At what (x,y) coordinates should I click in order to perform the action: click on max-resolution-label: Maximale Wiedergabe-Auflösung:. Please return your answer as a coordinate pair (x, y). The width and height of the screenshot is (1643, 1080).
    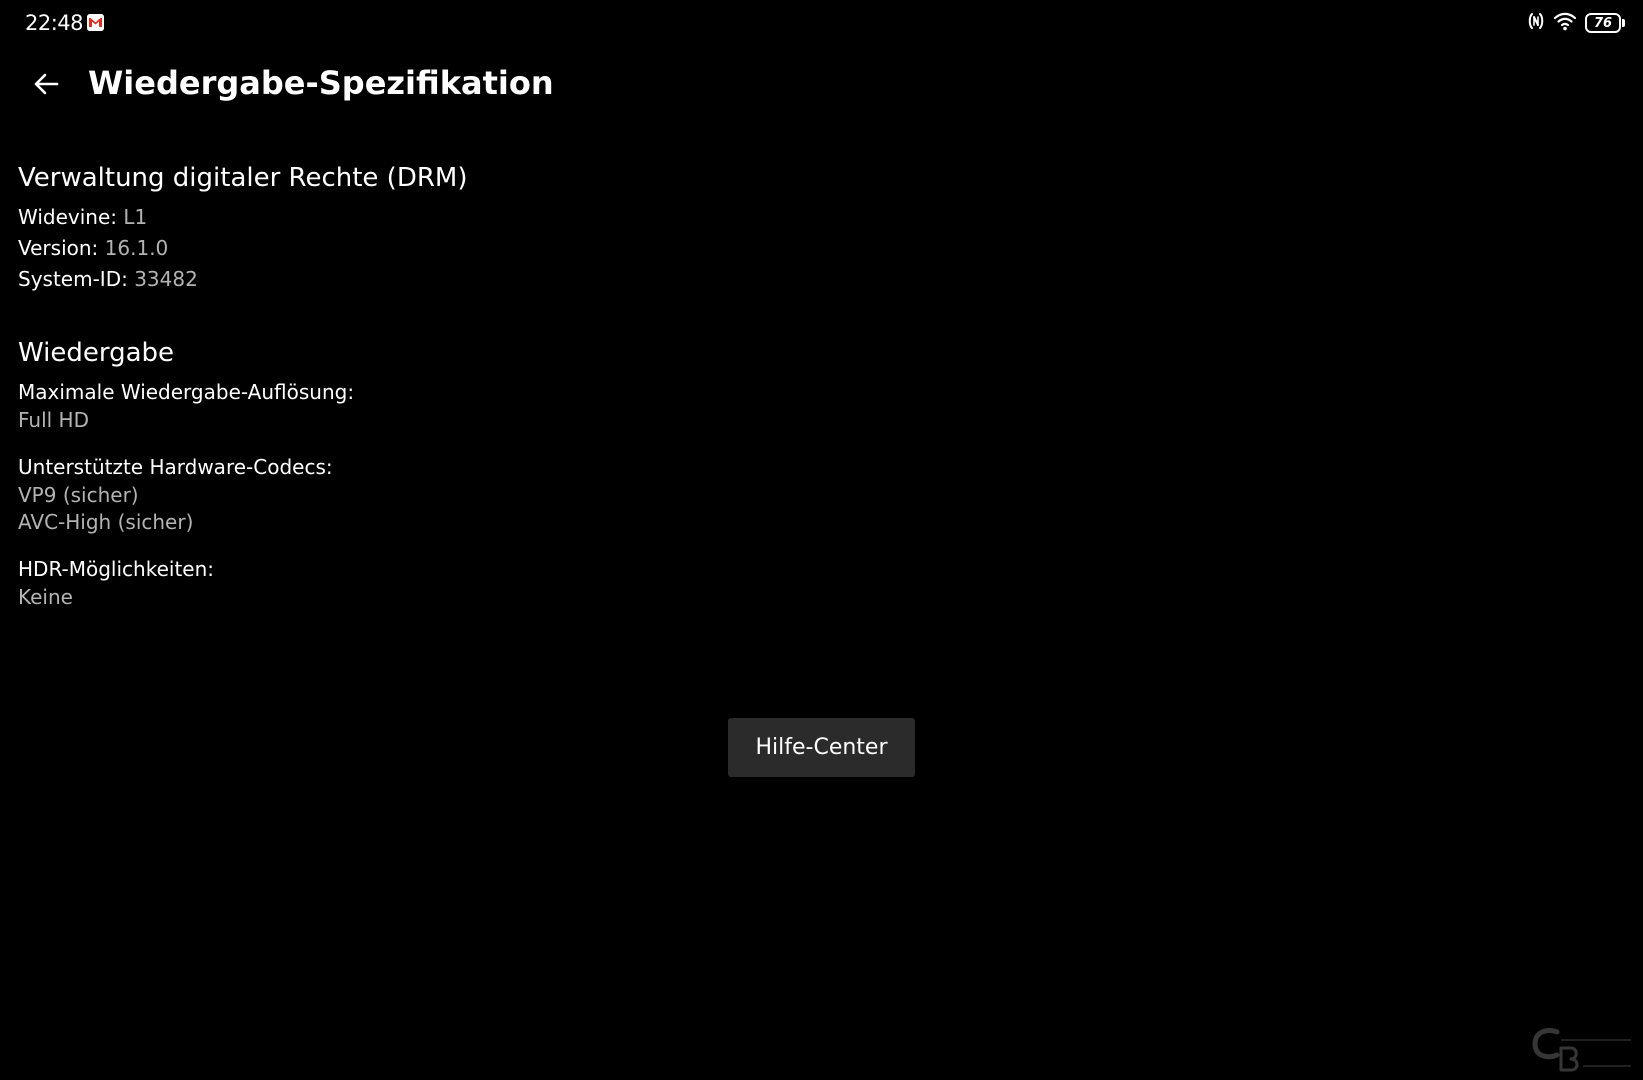
    Looking at the image, I should click on (186, 392).